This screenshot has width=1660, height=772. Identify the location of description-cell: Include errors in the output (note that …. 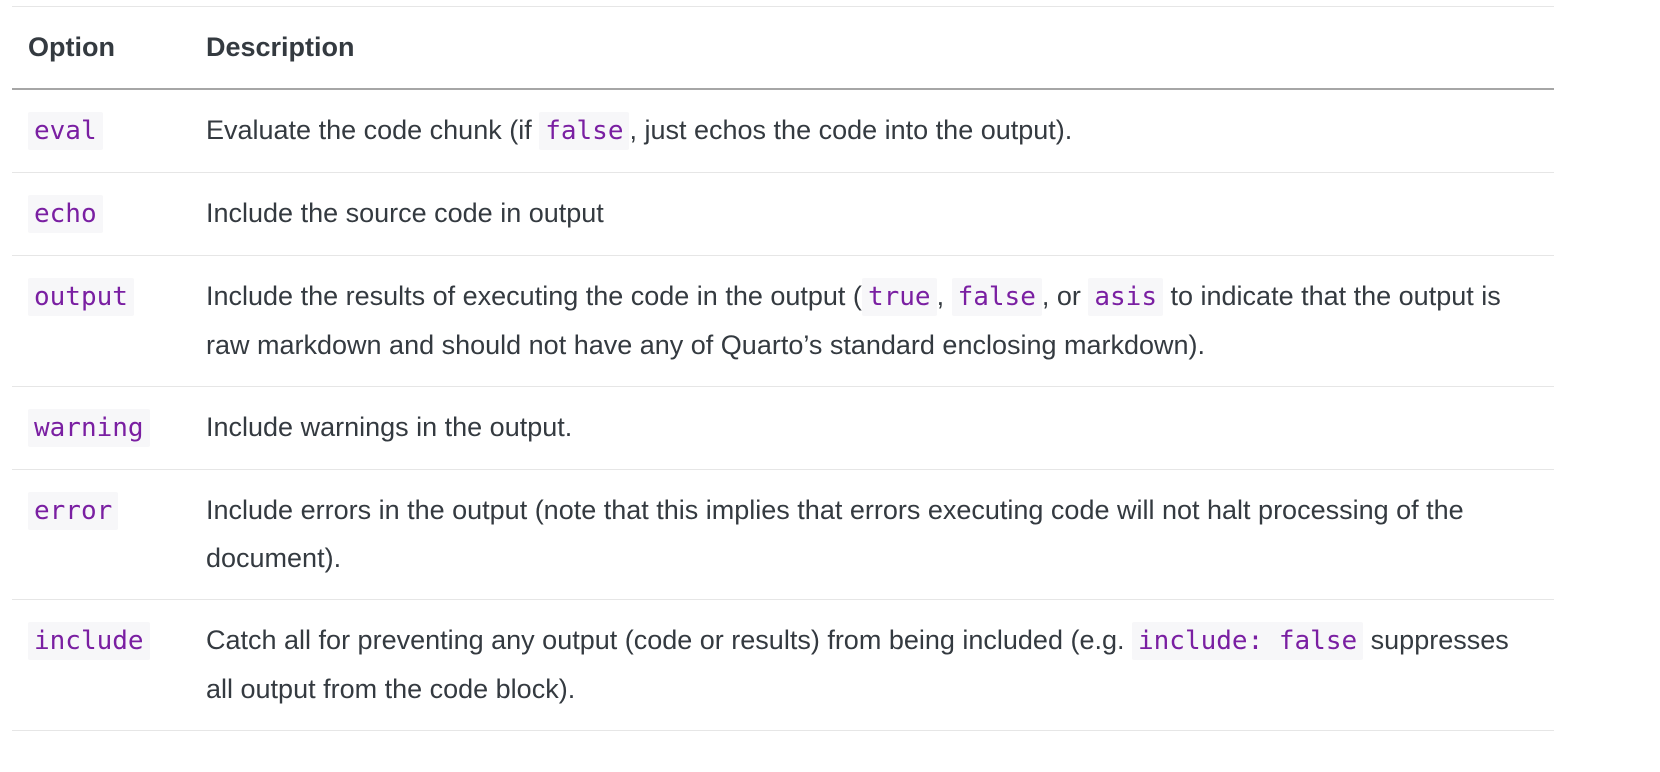
(872, 534).